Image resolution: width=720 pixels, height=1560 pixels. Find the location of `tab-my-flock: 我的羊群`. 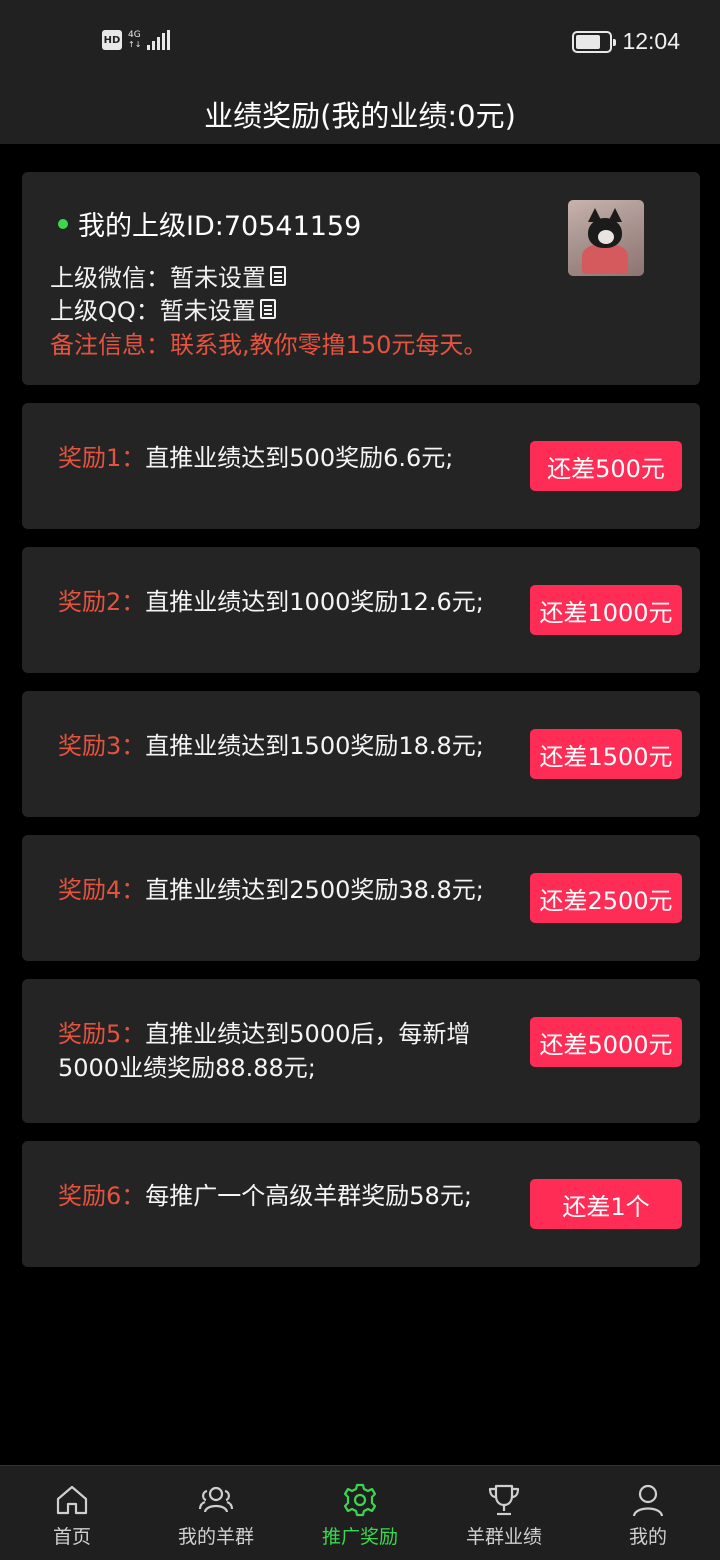

tab-my-flock: 我的羊群 is located at coordinates (216, 1513).